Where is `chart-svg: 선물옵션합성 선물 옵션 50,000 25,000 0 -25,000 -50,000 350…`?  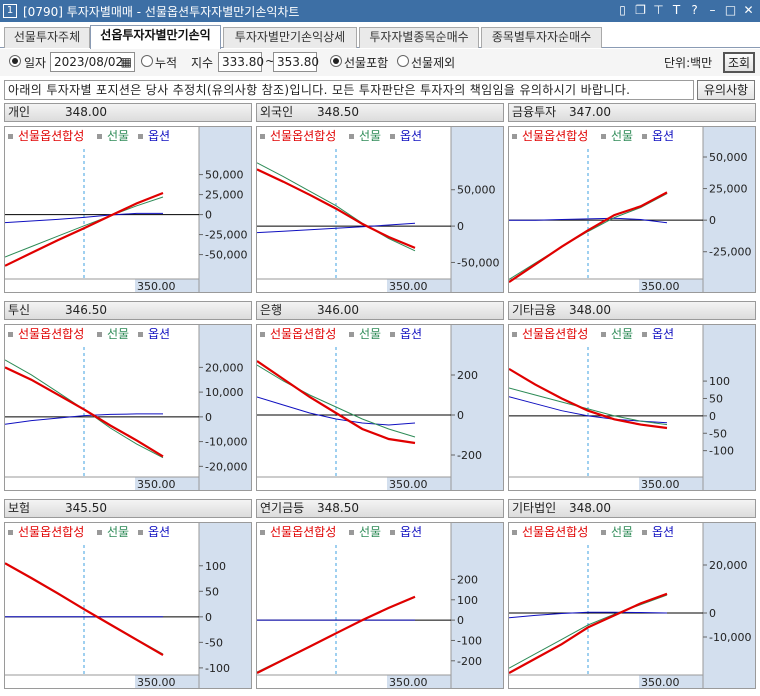 chart-svg: 선물옵션합성 선물 옵션 50,000 25,000 0 -25,000 -50,000 350… is located at coordinates (128, 209).